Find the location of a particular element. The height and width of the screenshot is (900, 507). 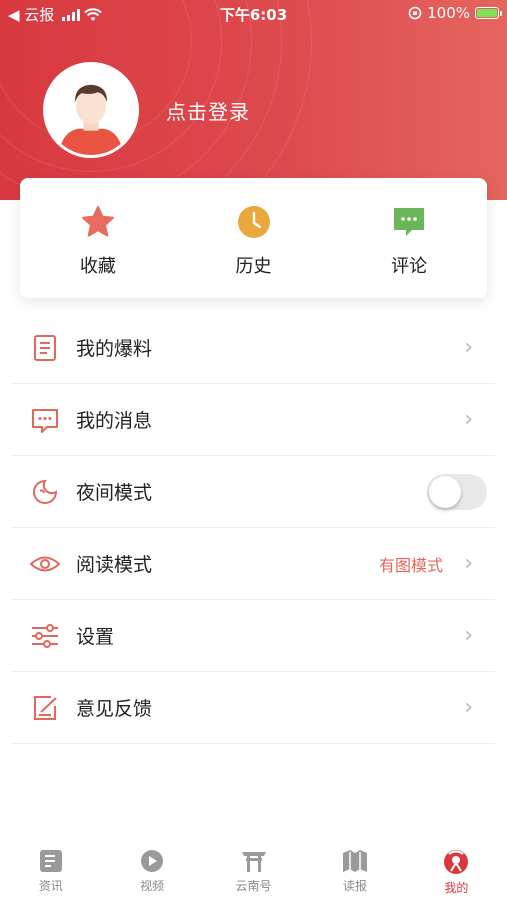

moon-icon is located at coordinates (45, 491).